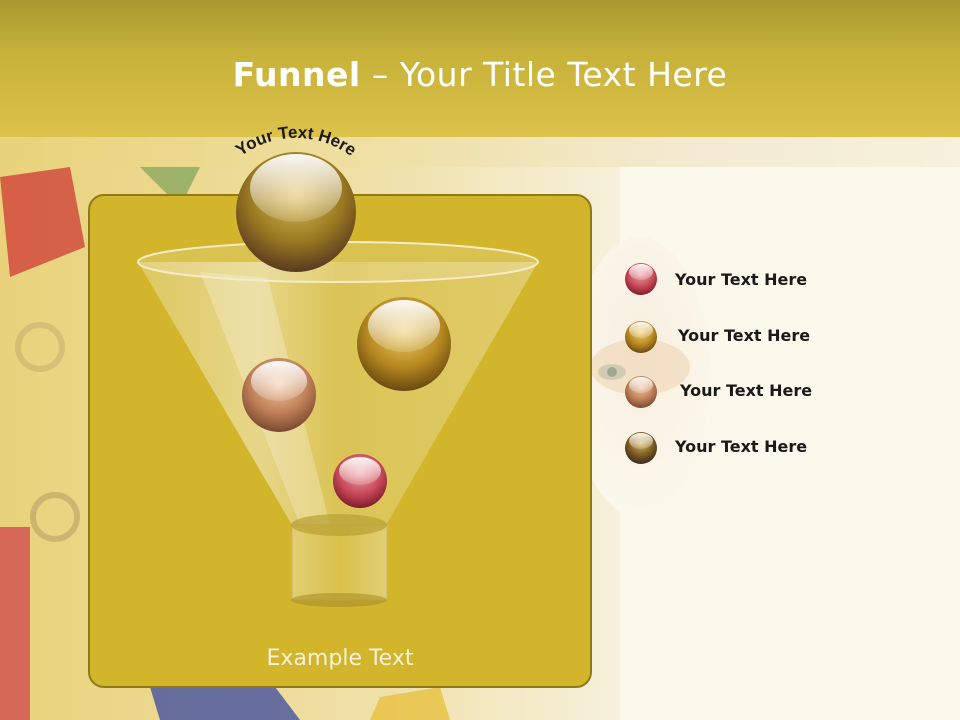  I want to click on ball-gold, so click(404, 344).